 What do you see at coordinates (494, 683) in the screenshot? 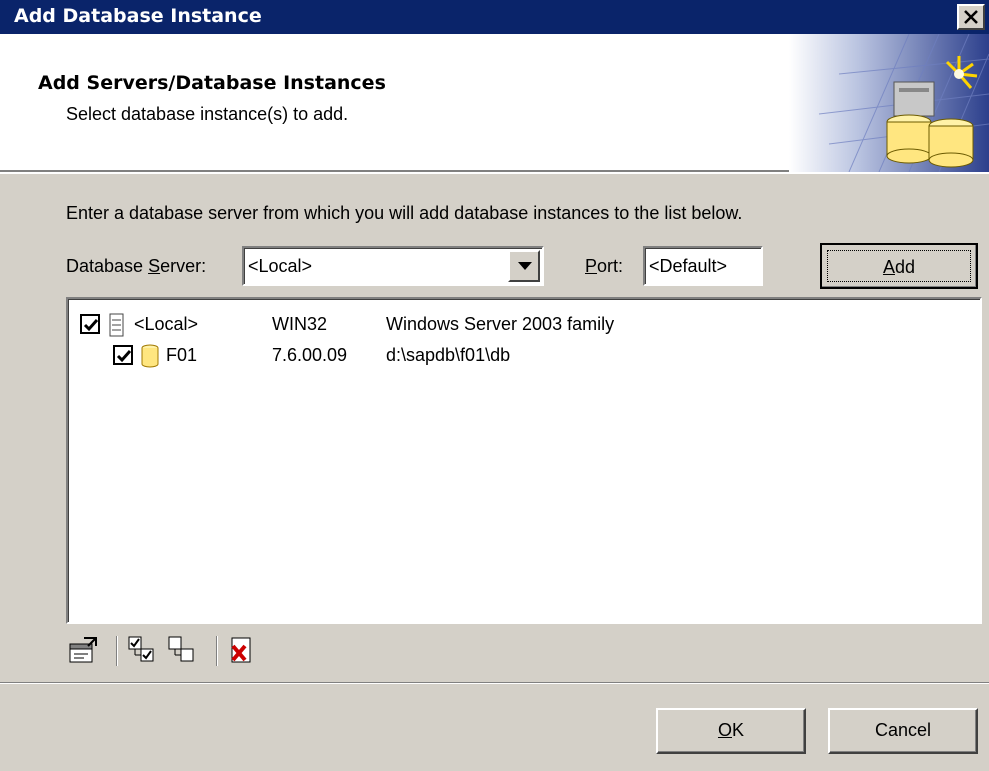
I see `footer-divider` at bounding box center [494, 683].